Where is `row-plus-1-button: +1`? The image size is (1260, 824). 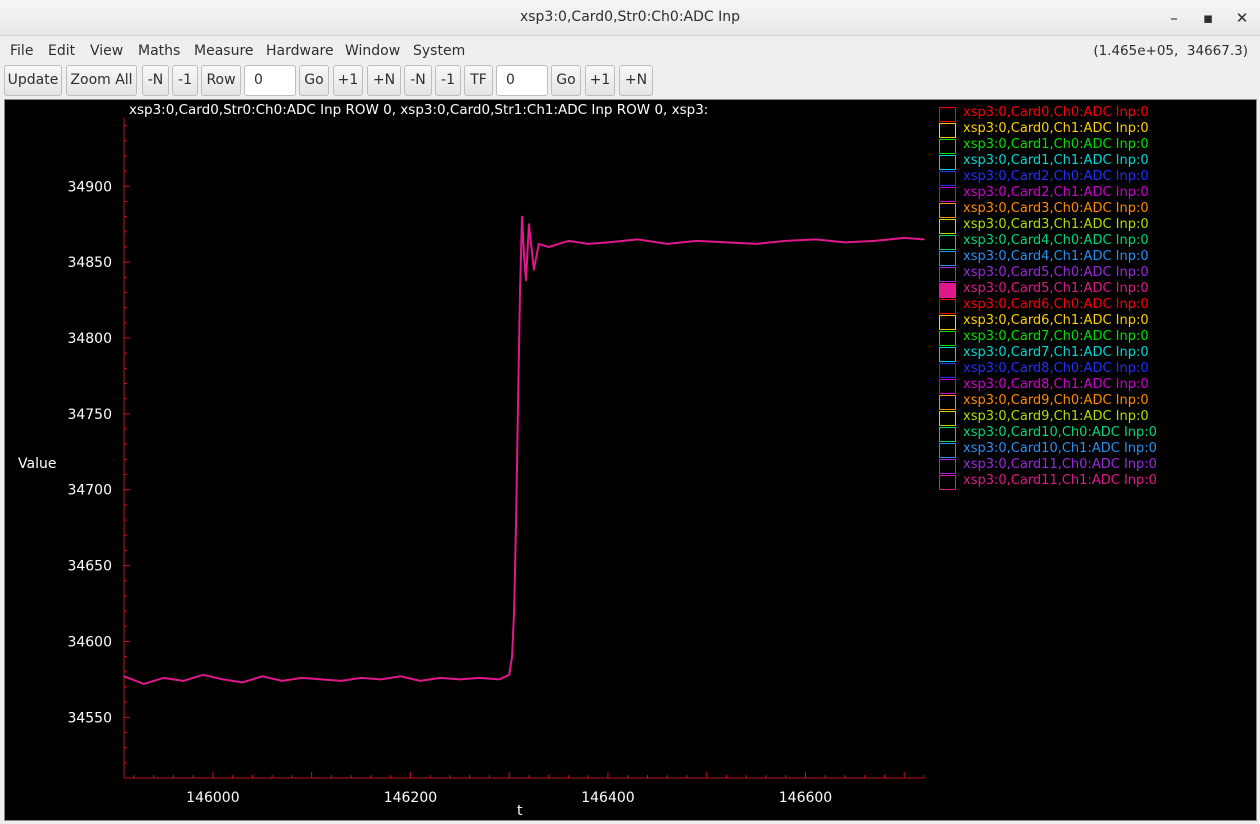 row-plus-1-button: +1 is located at coordinates (348, 80).